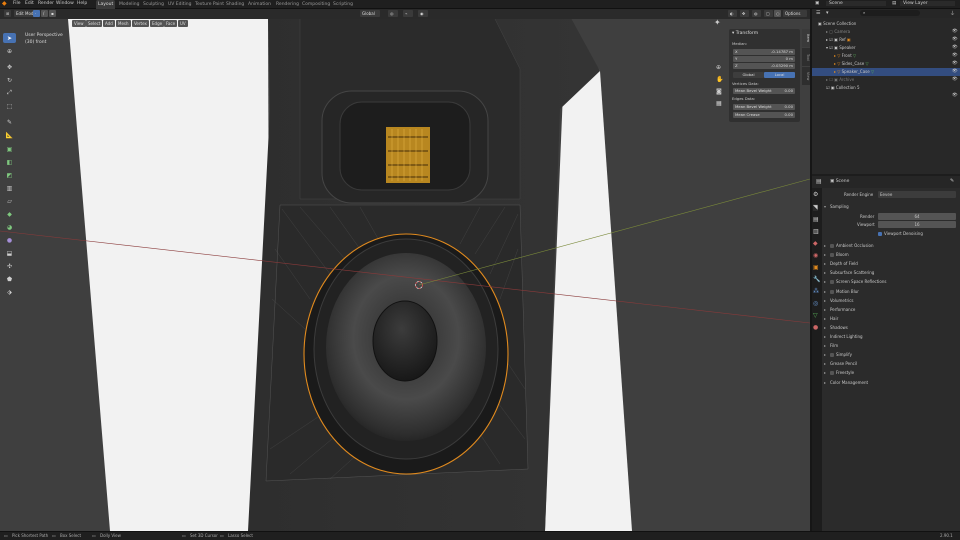  What do you see at coordinates (891, 263) in the screenshot?
I see `render-section-header: ▸ Depth of Field` at bounding box center [891, 263].